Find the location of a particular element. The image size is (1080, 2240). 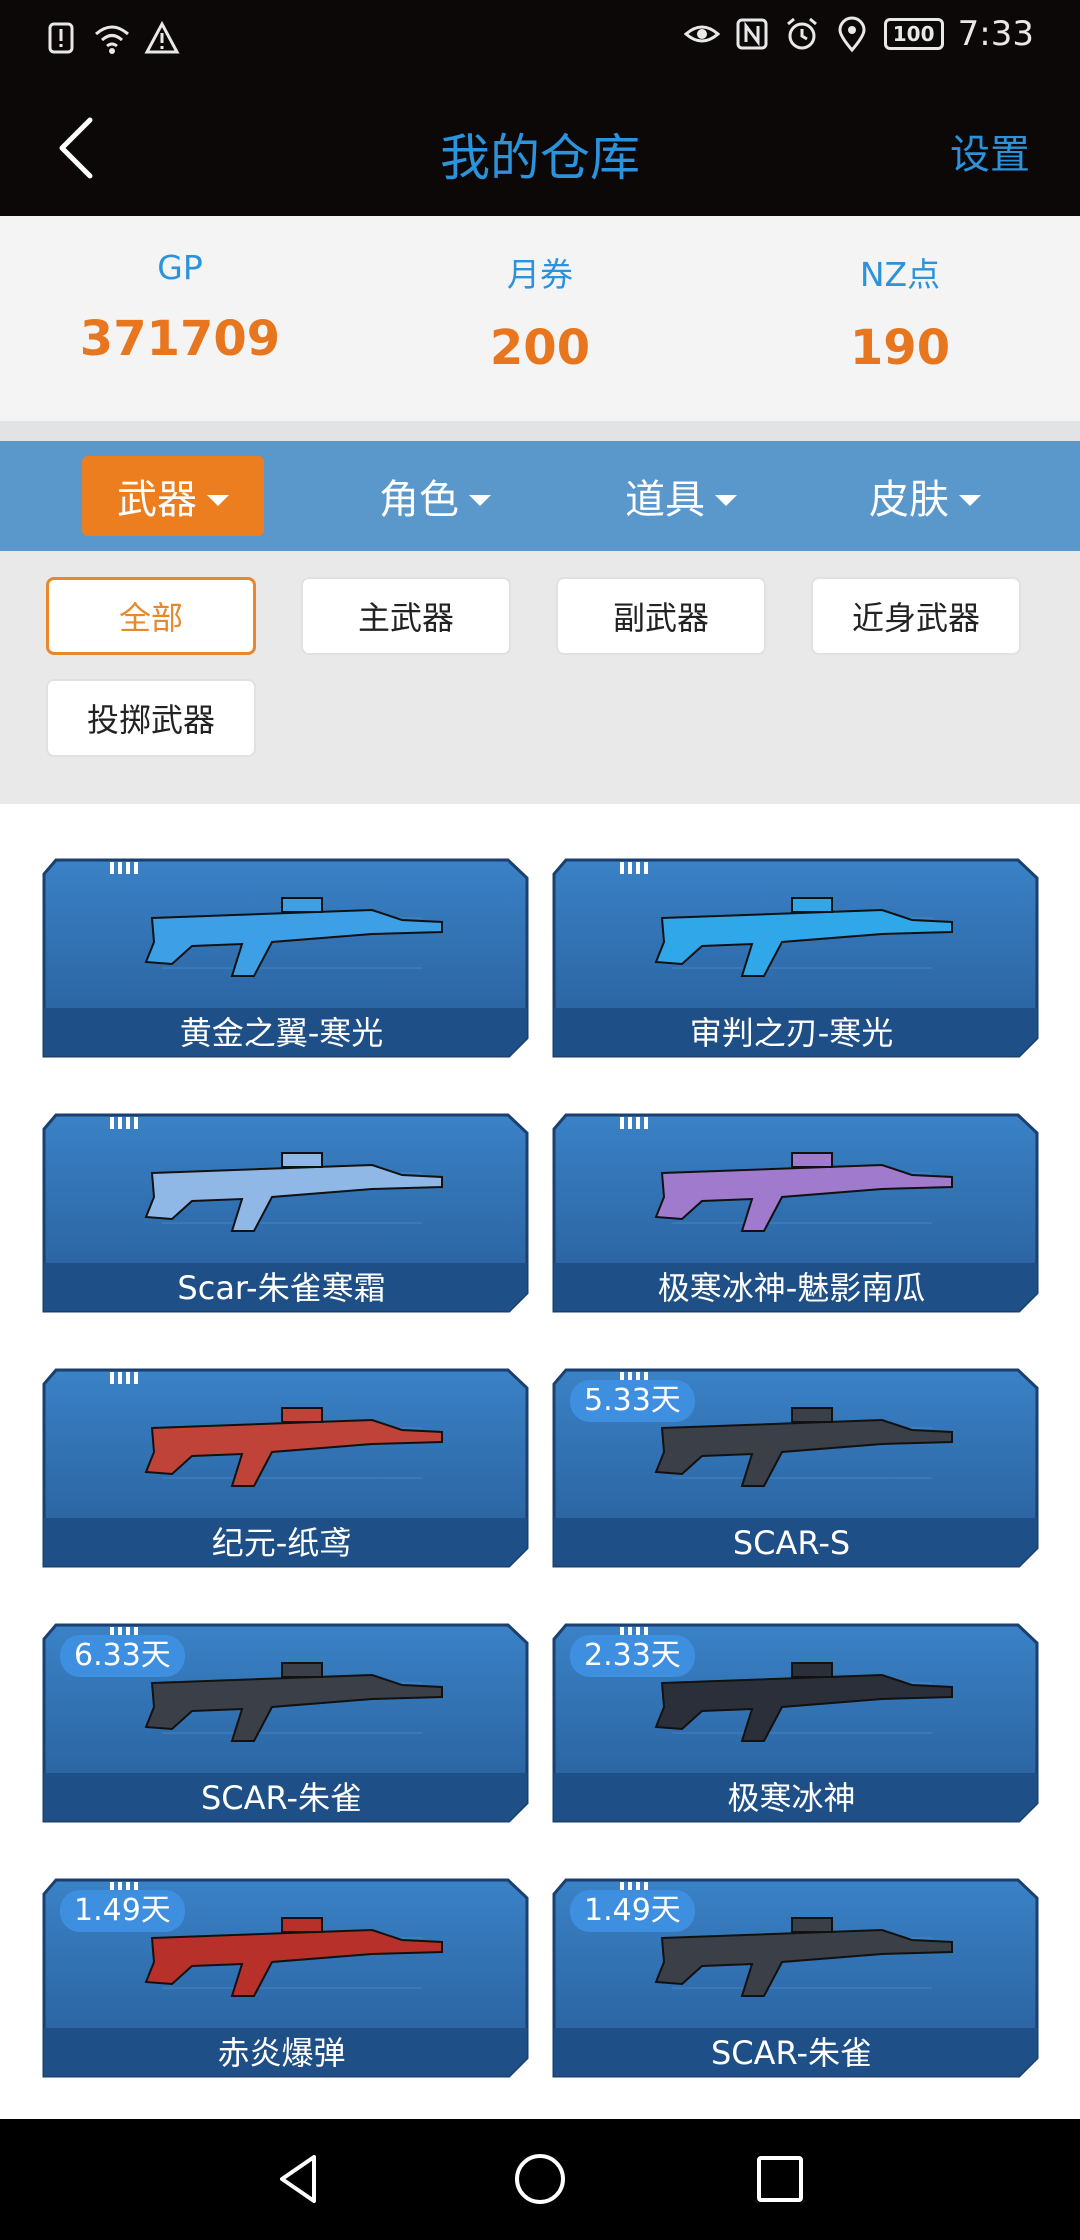

back-triangle-icon is located at coordinates (300, 2179).